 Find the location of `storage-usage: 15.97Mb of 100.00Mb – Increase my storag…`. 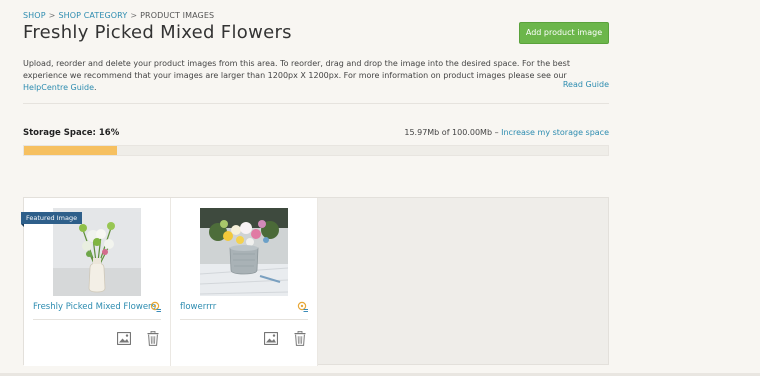

storage-usage: 15.97Mb of 100.00Mb – Increase my storag… is located at coordinates (506, 132).